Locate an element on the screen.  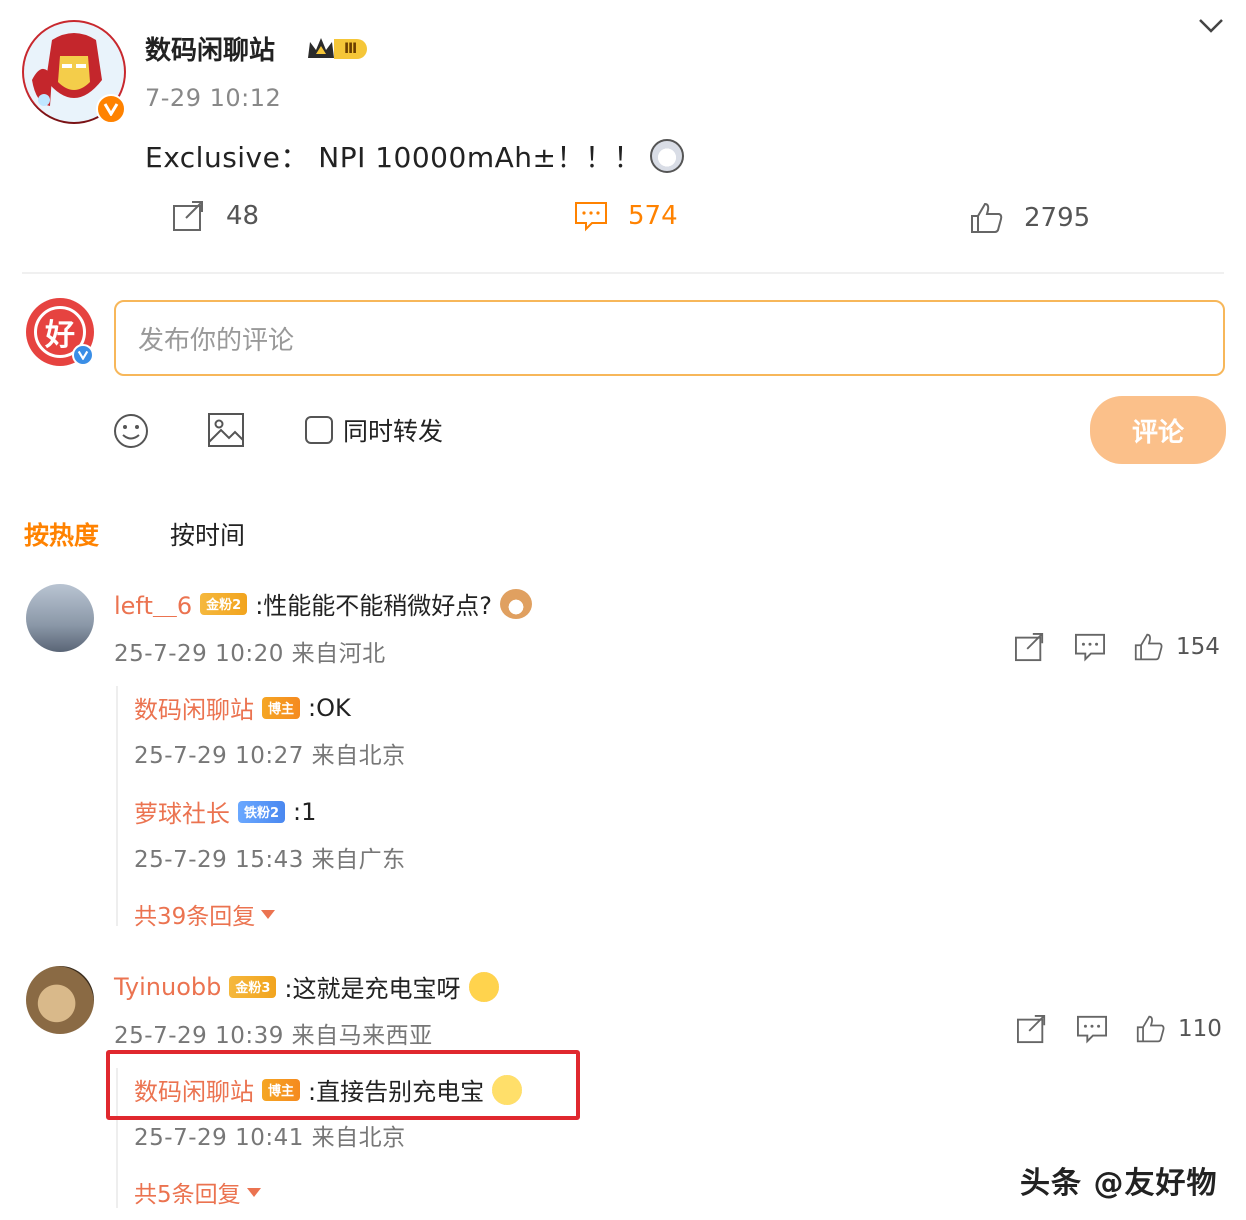
fan-badge: 铁粉2 is located at coordinates (262, 811).